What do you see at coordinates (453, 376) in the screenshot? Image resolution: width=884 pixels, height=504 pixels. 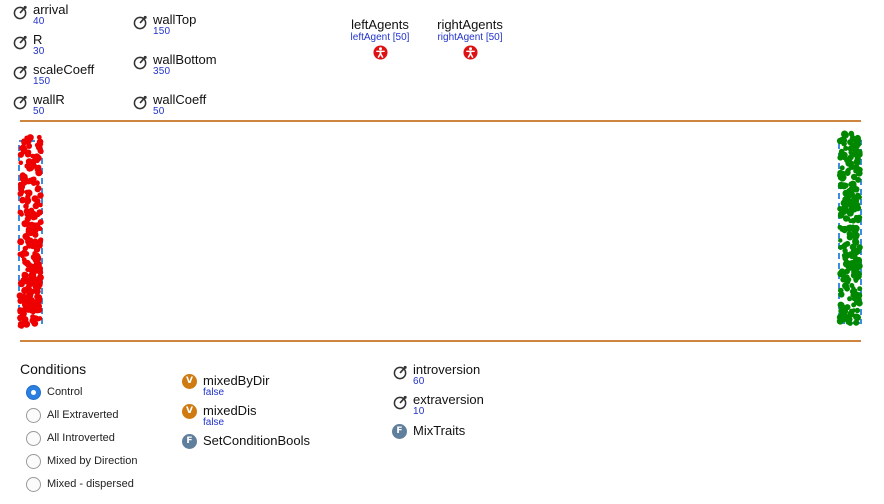 I see `param-introversion: introversion 60` at bounding box center [453, 376].